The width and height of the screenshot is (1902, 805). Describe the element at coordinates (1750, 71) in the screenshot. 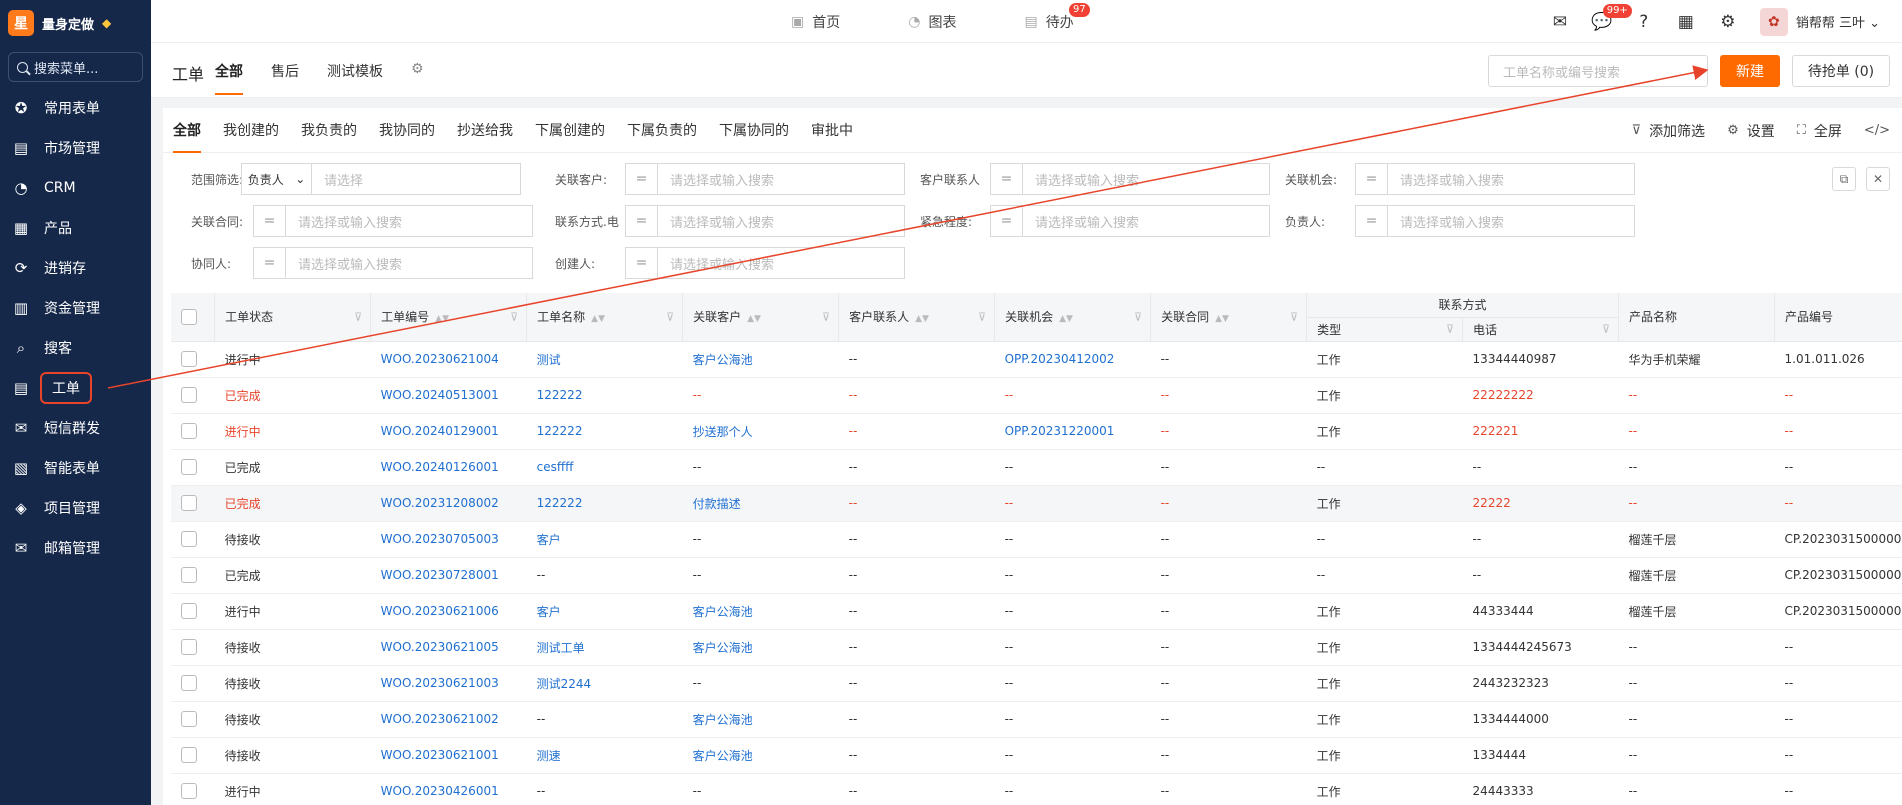

I see `new-button: 新建` at that location.